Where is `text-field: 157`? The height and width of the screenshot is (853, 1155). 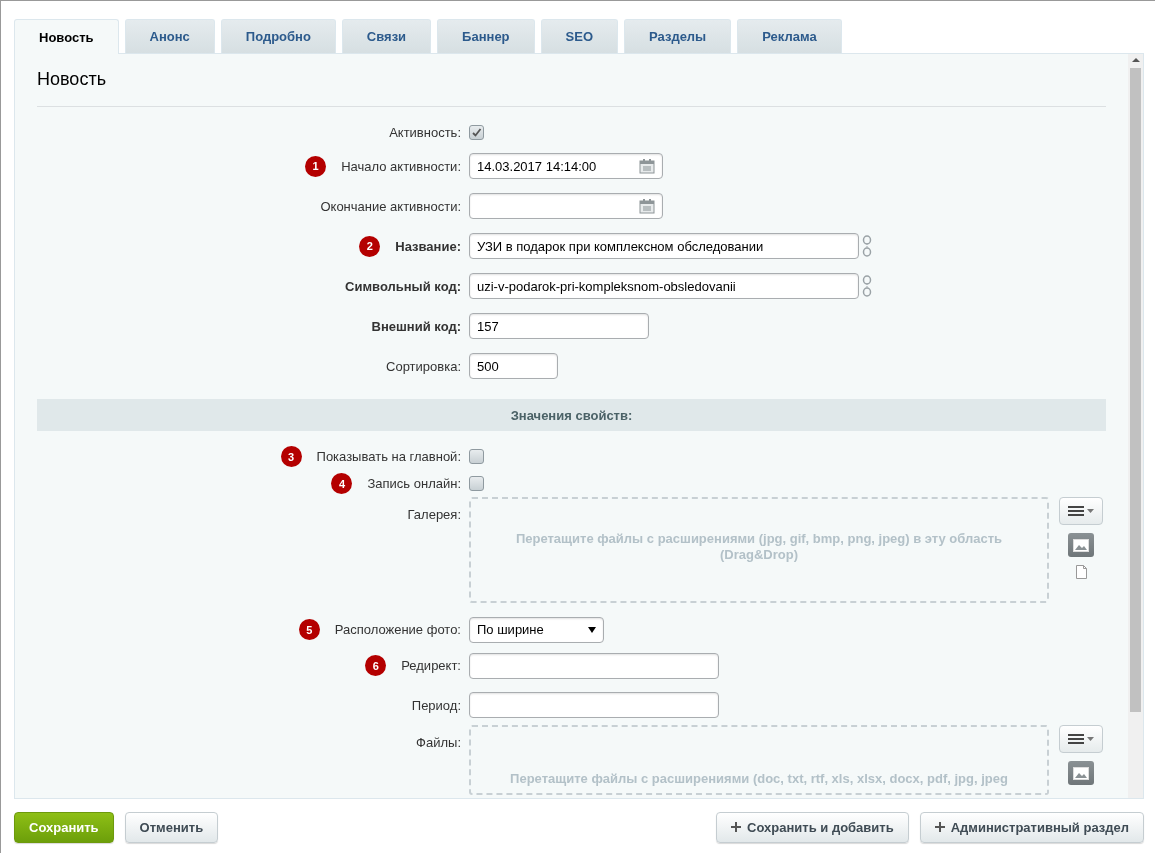 text-field: 157 is located at coordinates (559, 326).